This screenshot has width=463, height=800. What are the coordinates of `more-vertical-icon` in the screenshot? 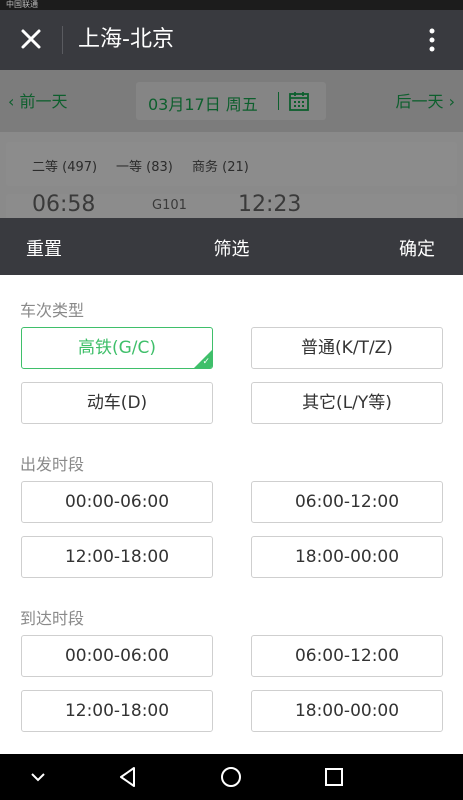 It's located at (432, 40).